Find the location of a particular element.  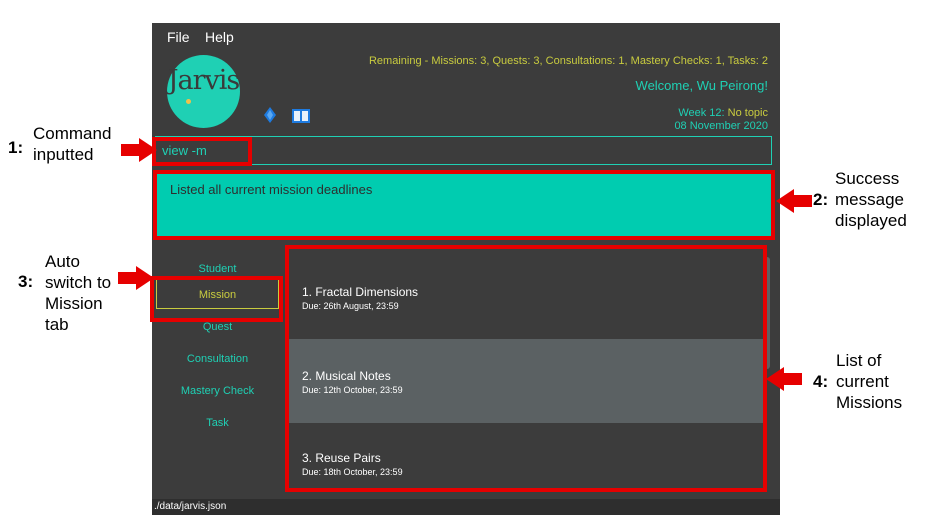

data-file-path: ./data/jarvis.json is located at coordinates (190, 506).